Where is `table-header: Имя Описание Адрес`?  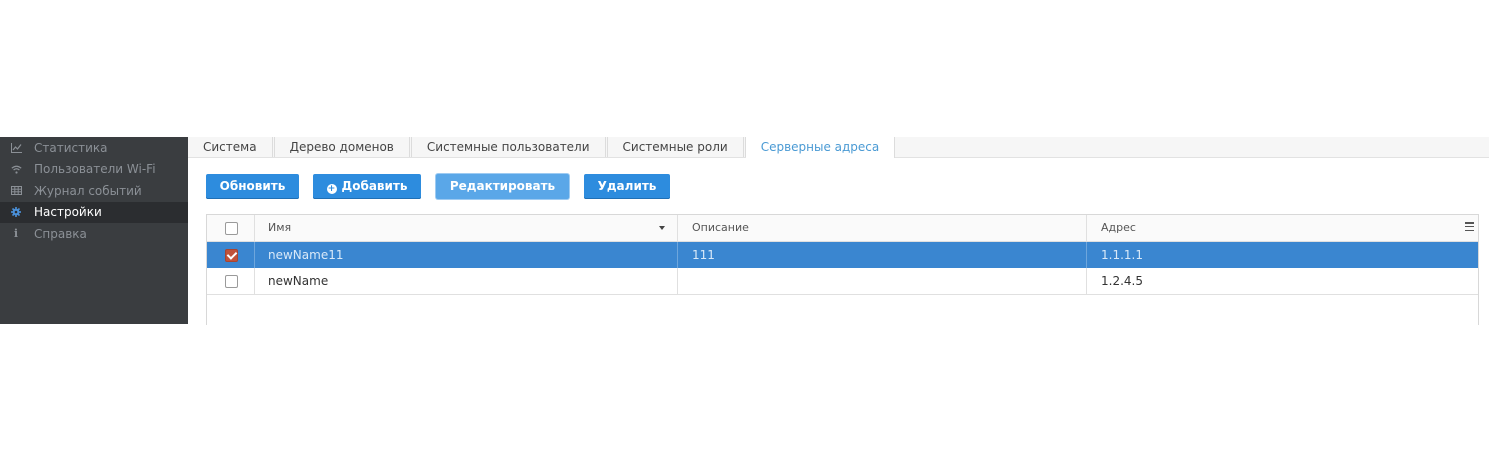
table-header: Имя Описание Адрес is located at coordinates (842, 228).